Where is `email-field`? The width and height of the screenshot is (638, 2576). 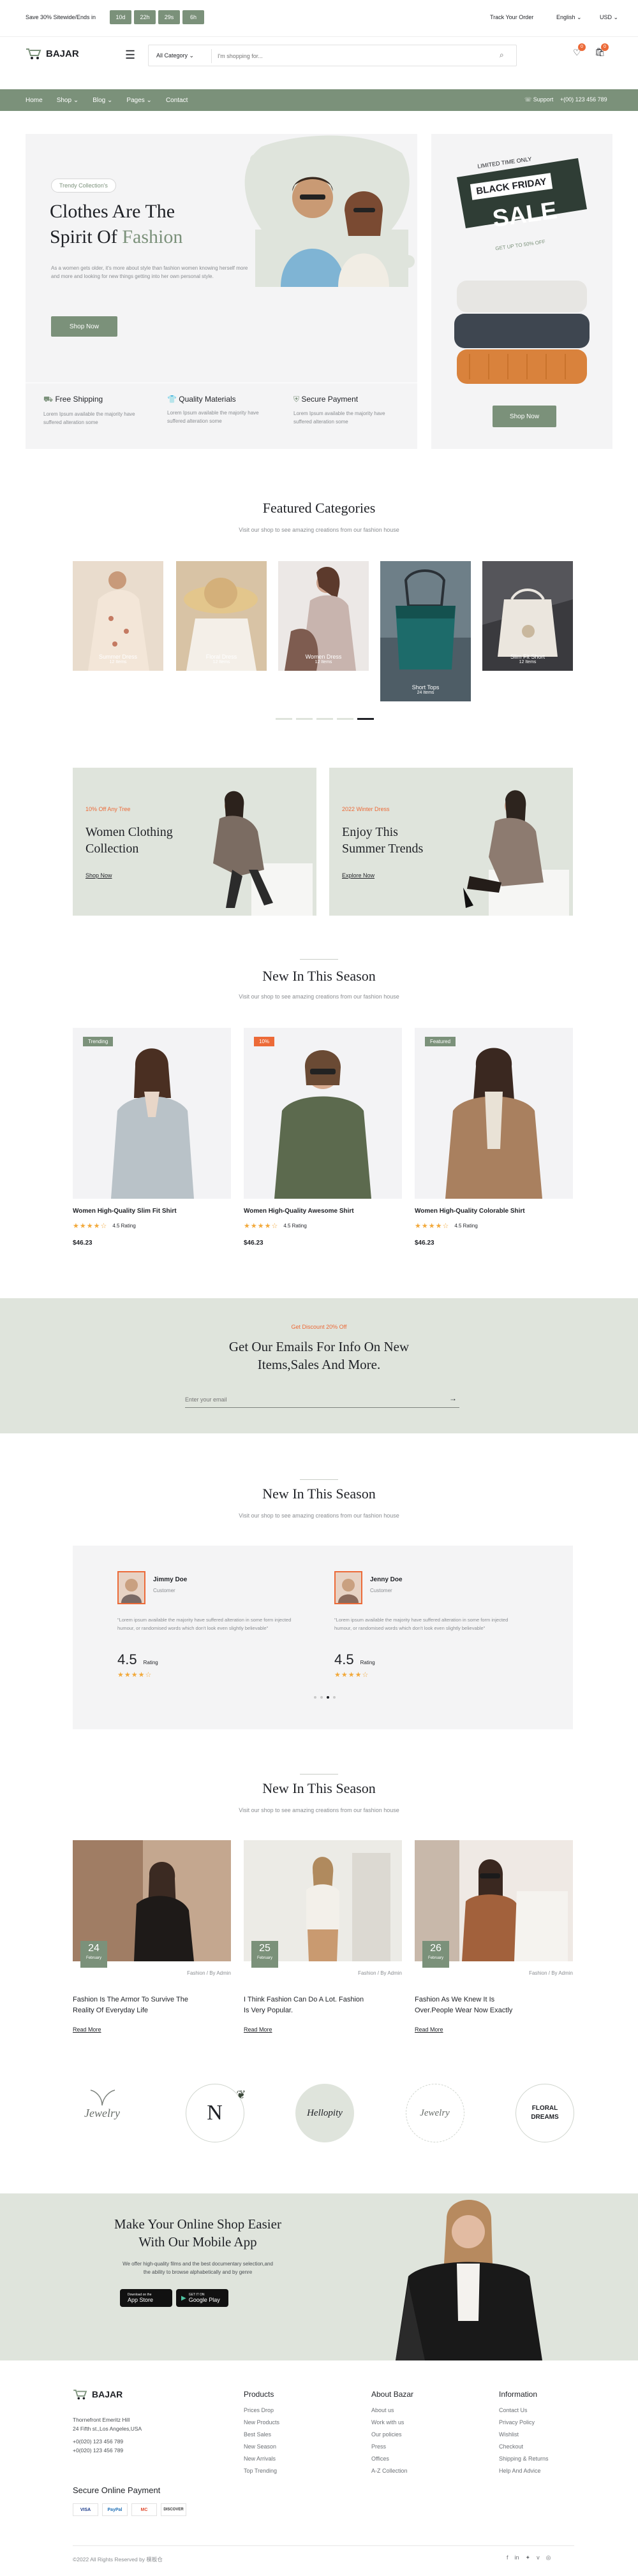 email-field is located at coordinates (306, 1400).